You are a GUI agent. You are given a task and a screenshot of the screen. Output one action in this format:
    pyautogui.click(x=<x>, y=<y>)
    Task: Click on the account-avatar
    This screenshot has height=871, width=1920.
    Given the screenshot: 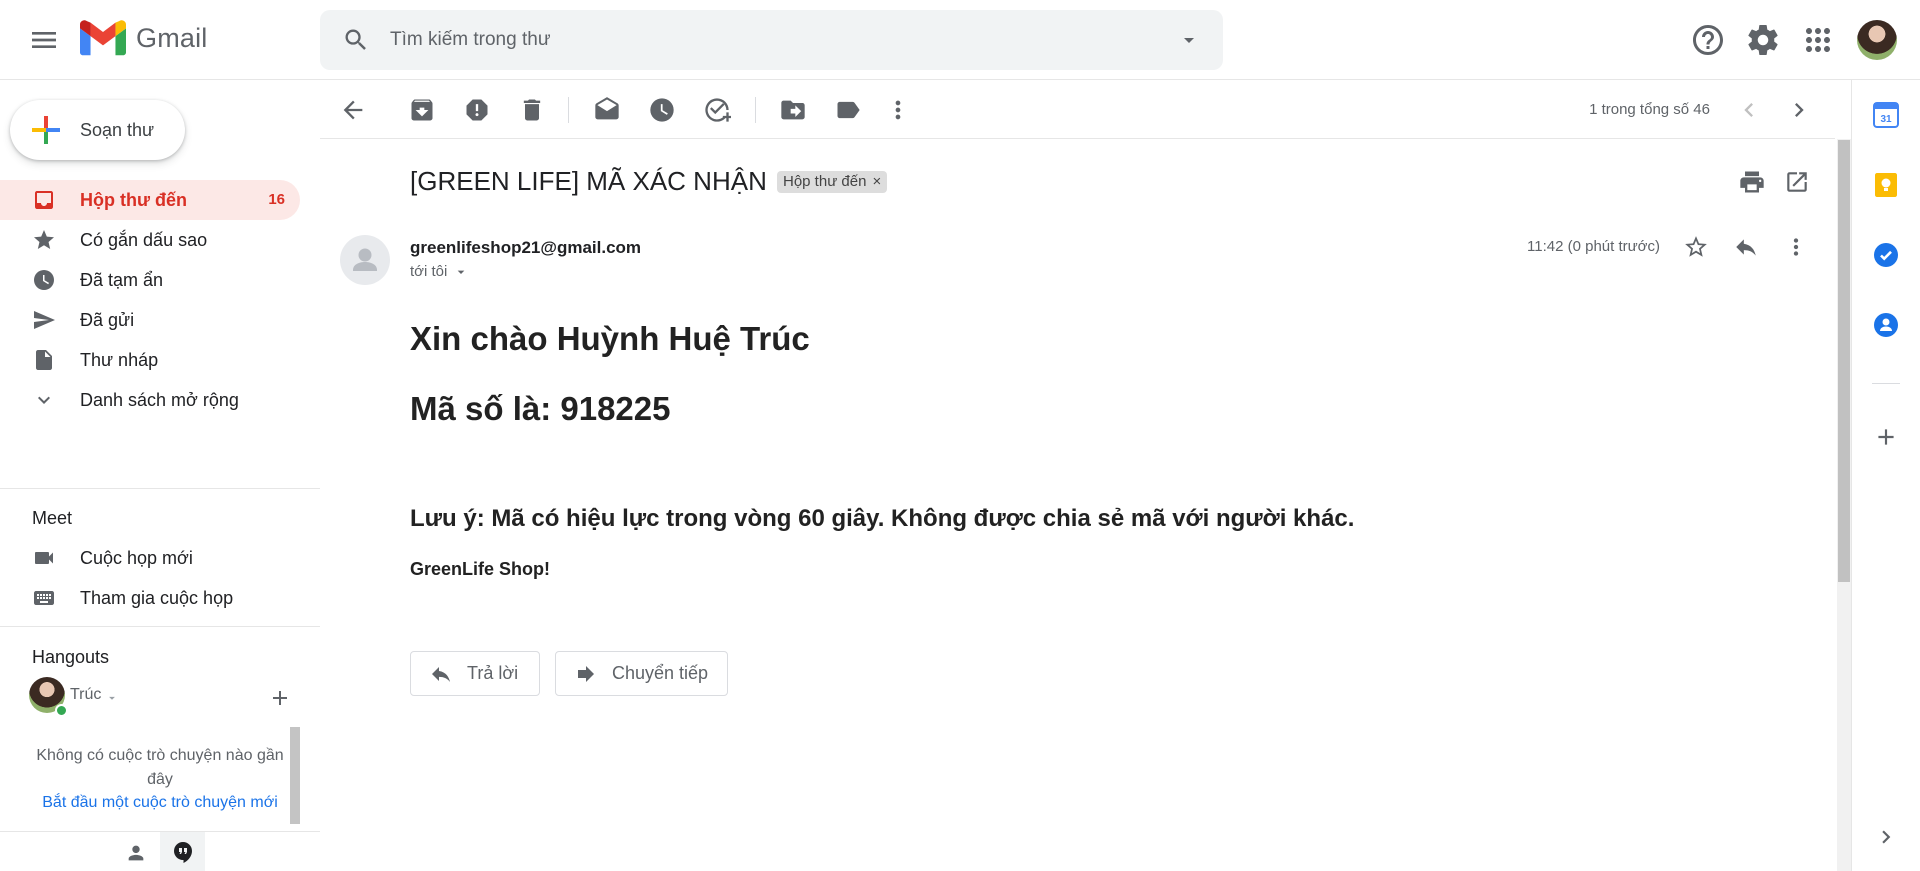 What is the action you would take?
    pyautogui.click(x=1877, y=40)
    